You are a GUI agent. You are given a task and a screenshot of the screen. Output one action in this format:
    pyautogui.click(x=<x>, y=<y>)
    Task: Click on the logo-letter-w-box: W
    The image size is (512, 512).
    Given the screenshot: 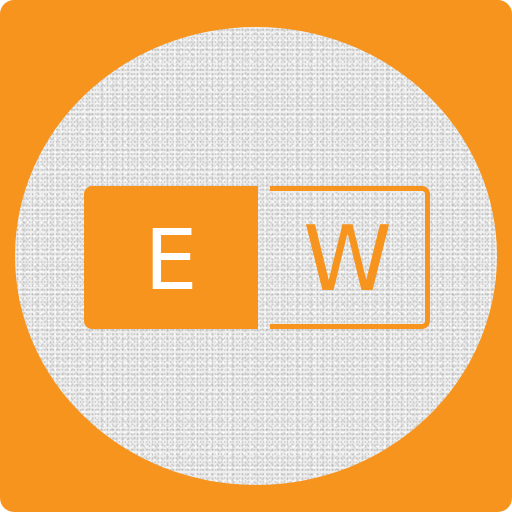 What is the action you would take?
    pyautogui.click(x=350, y=257)
    